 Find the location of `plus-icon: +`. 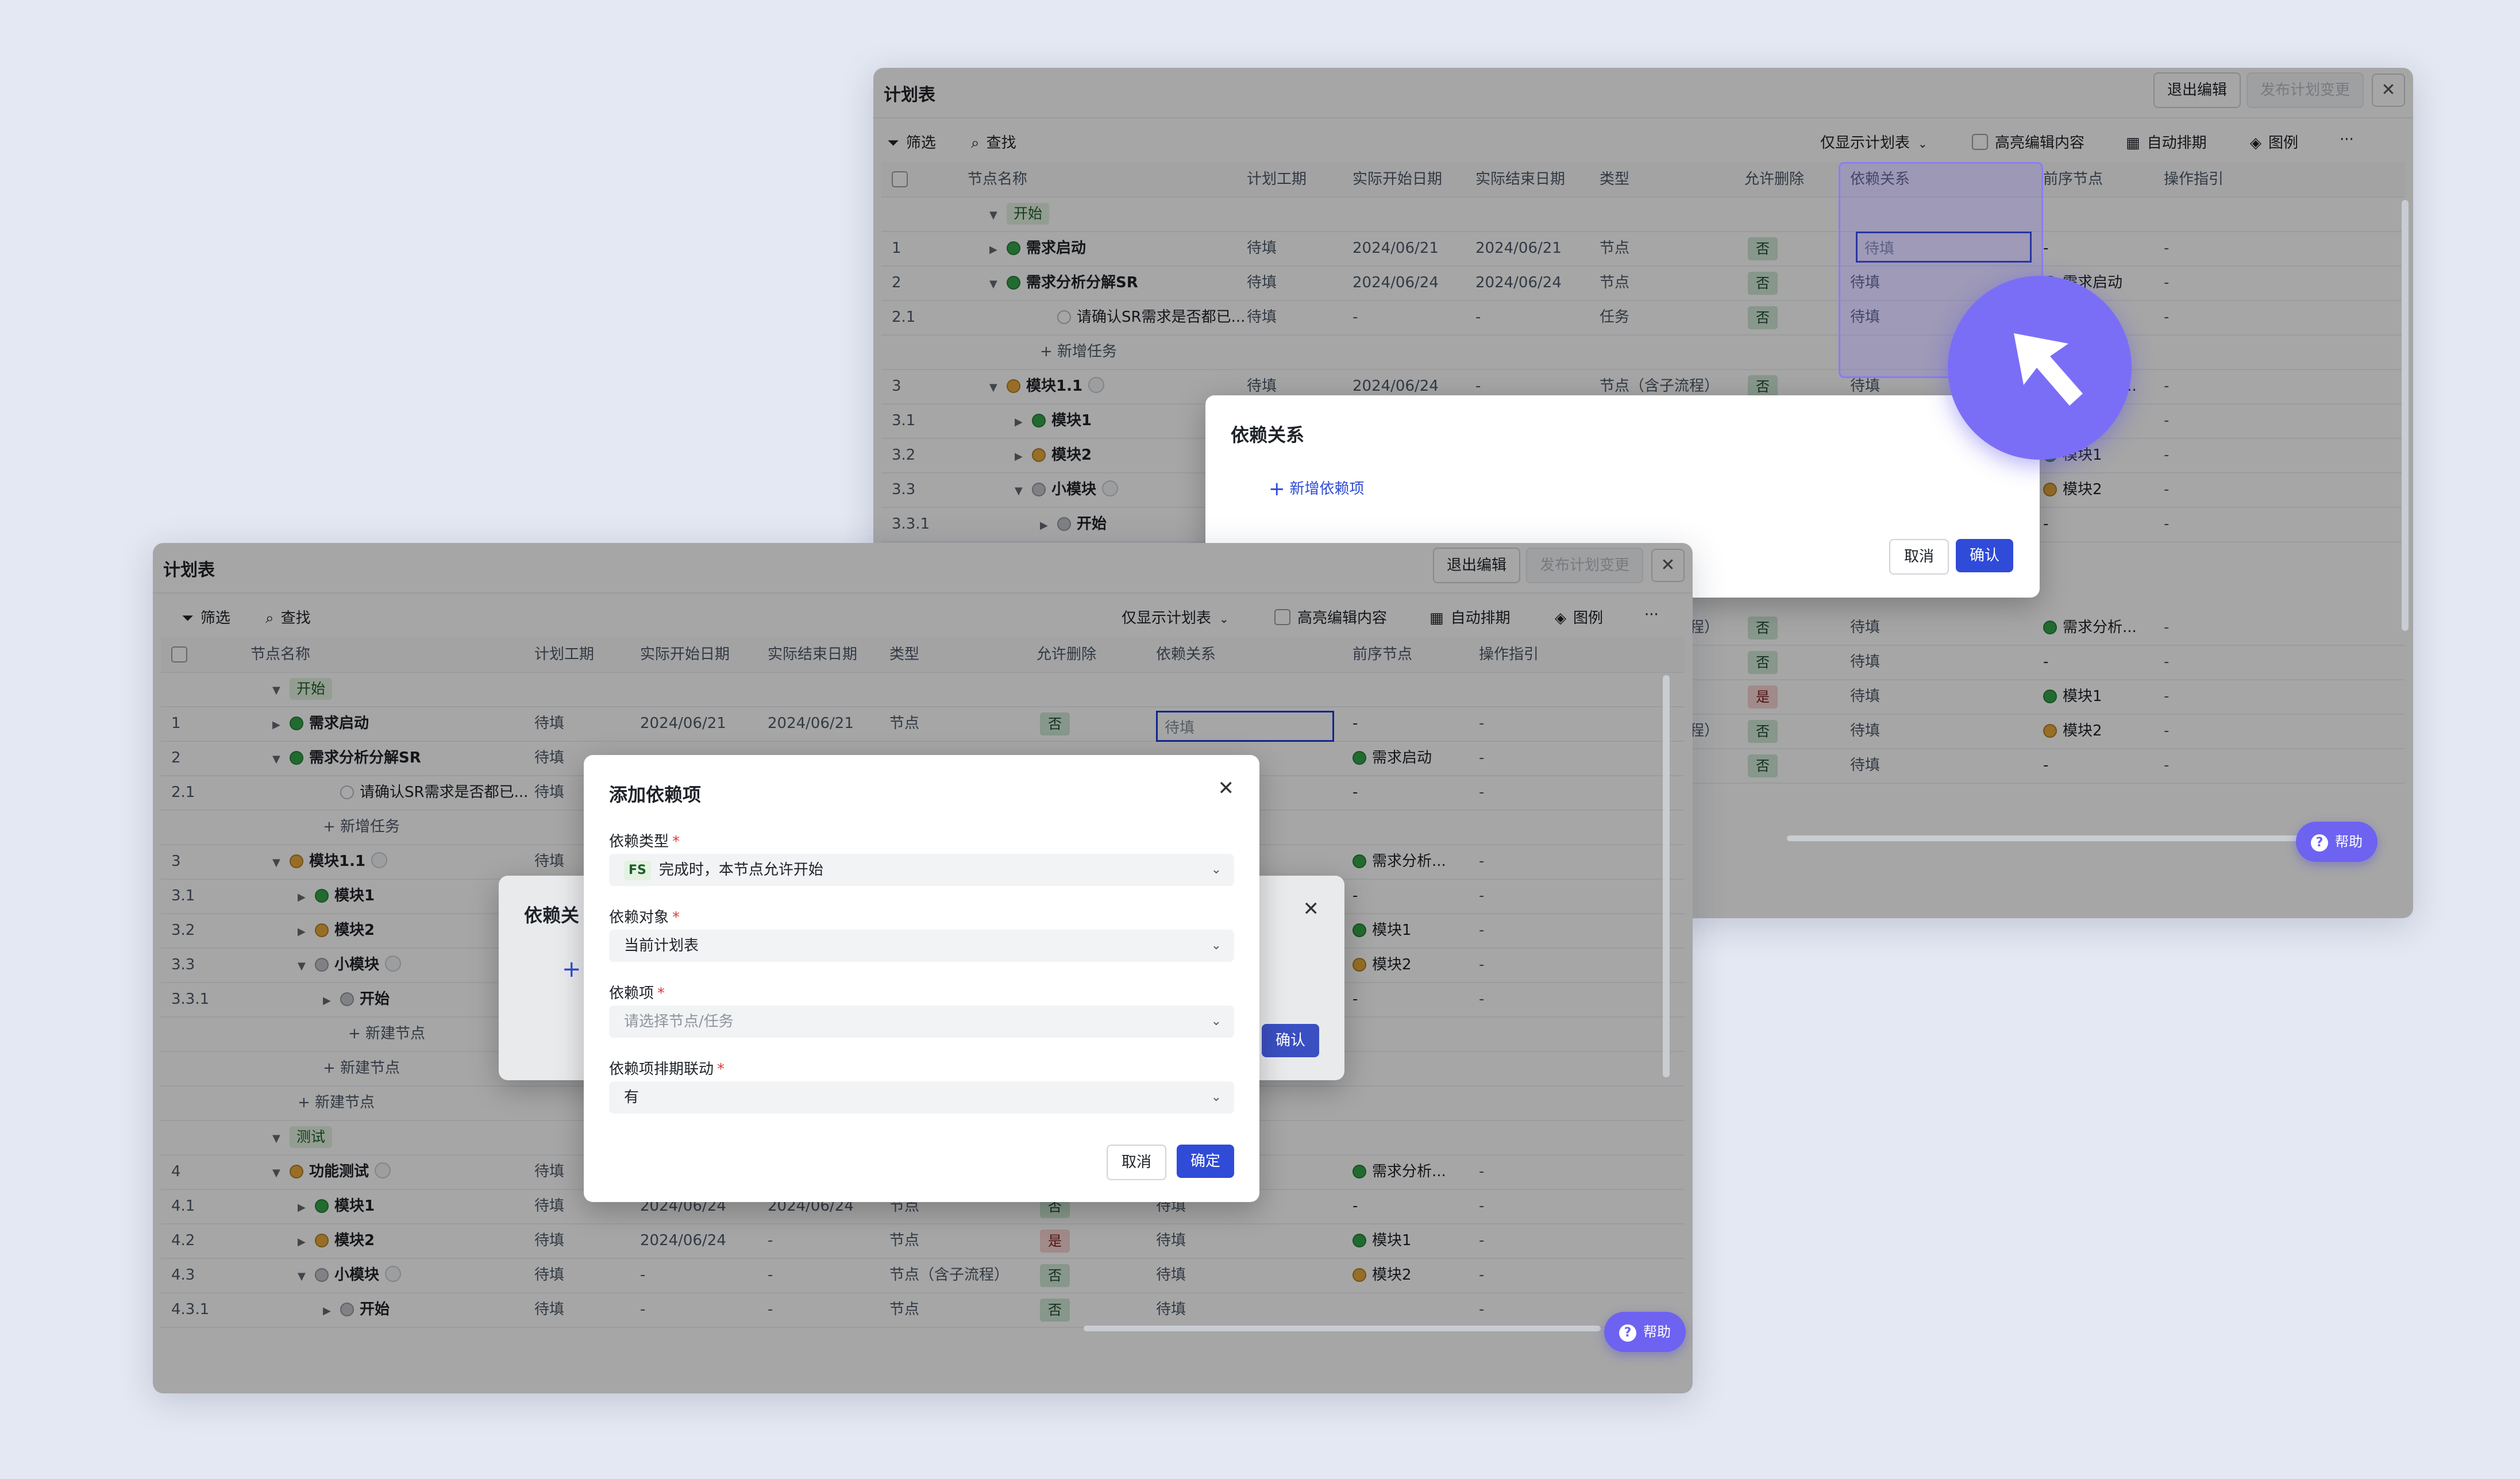

plus-icon: + is located at coordinates (1277, 489).